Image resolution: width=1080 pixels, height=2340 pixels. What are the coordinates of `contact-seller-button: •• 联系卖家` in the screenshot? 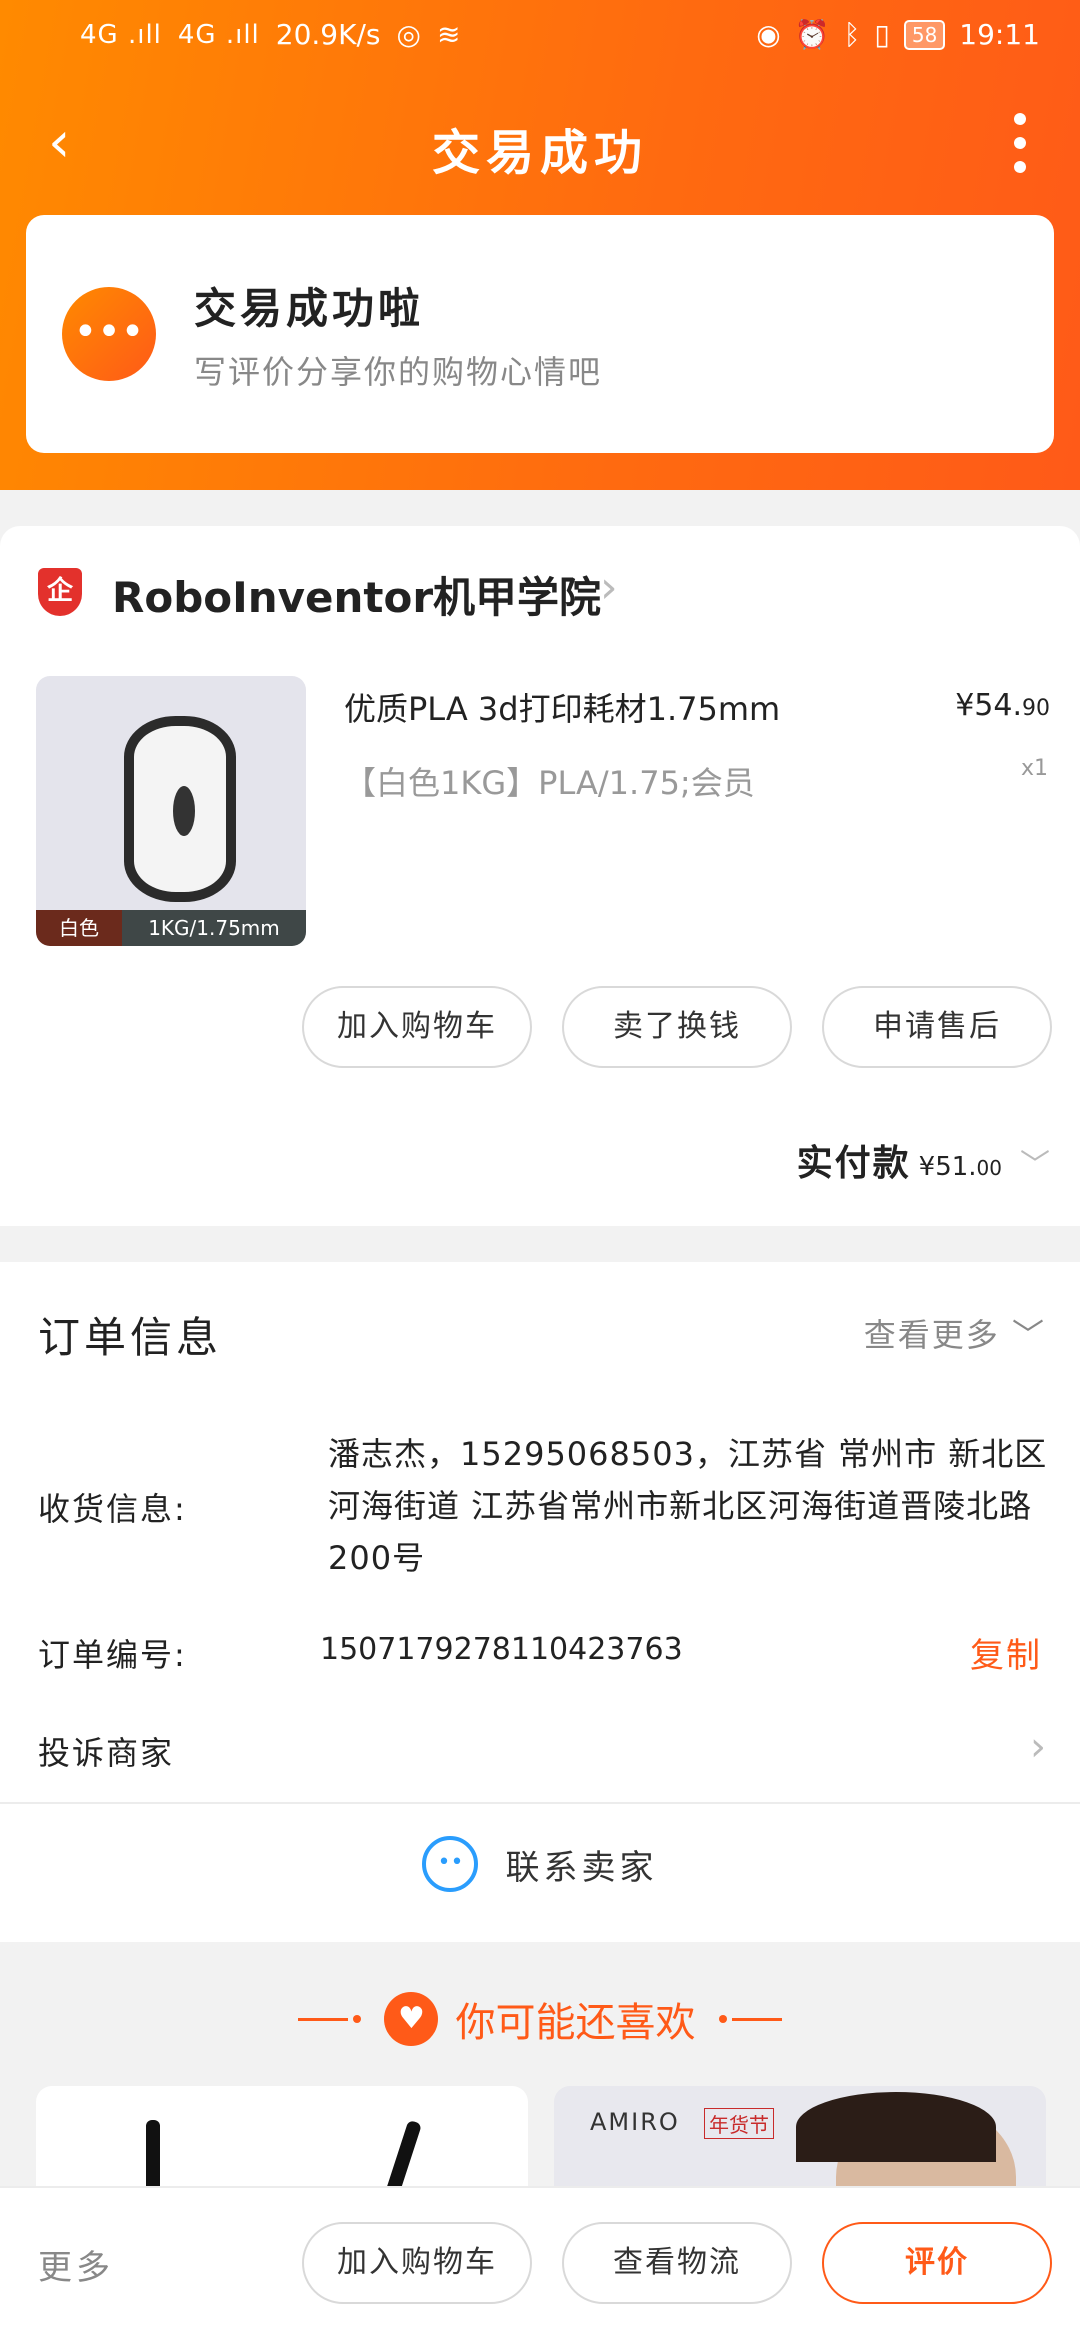 It's located at (540, 1876).